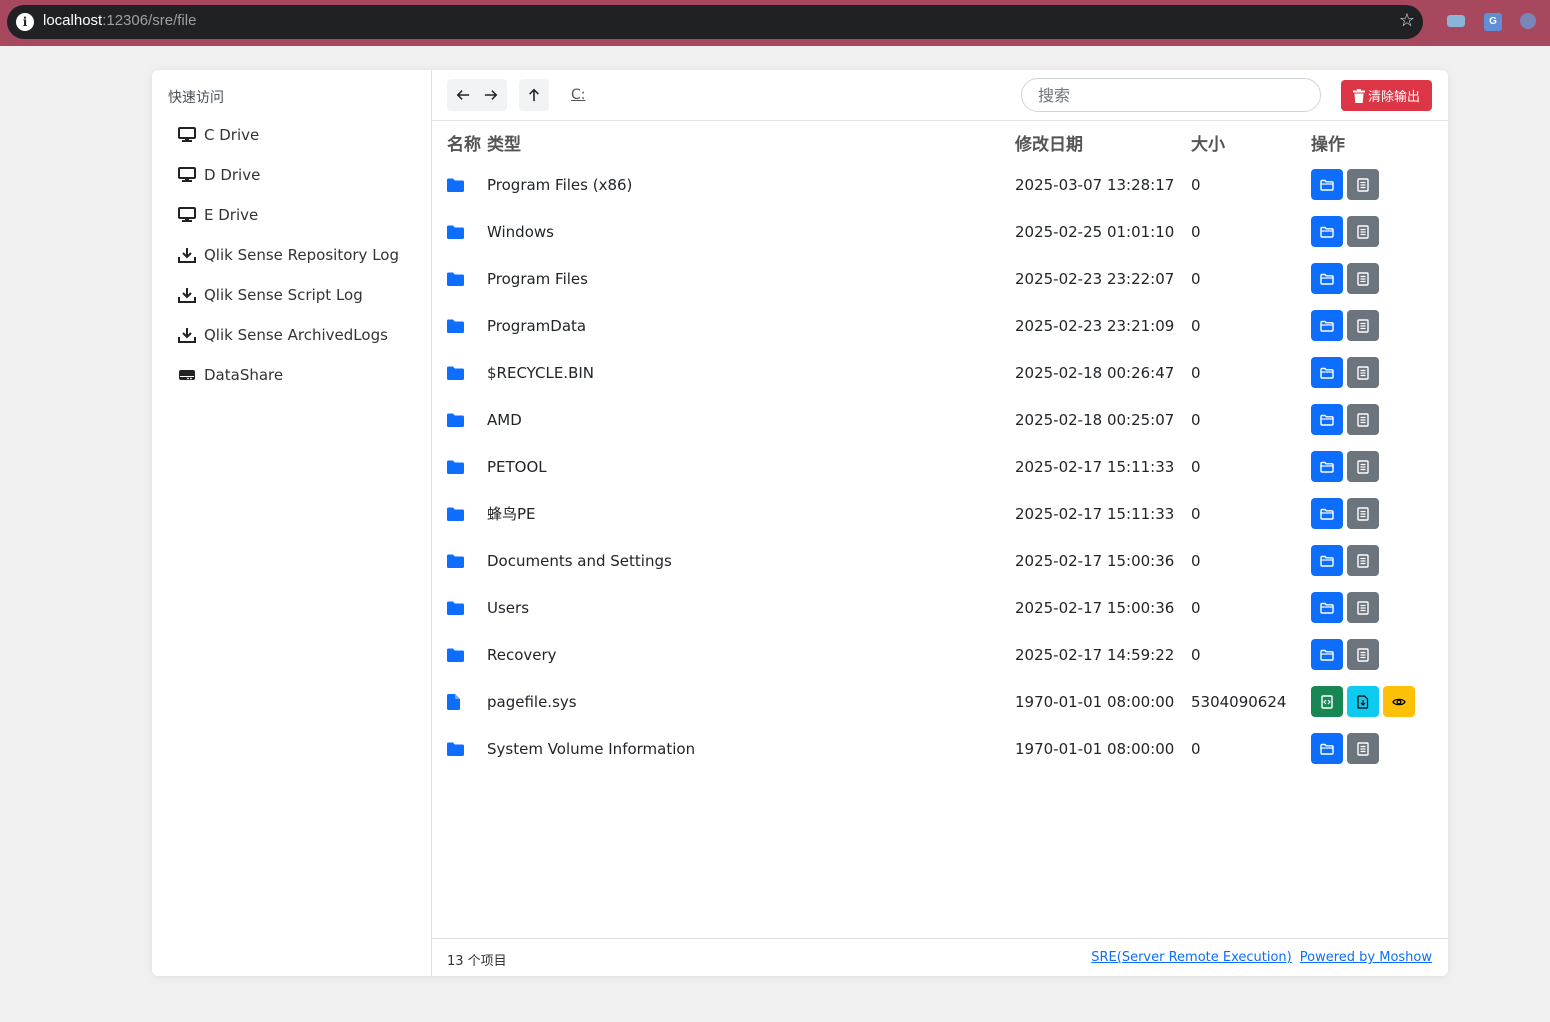 The height and width of the screenshot is (1022, 1550). What do you see at coordinates (522, 654) in the screenshot?
I see `file-name: Recovery` at bounding box center [522, 654].